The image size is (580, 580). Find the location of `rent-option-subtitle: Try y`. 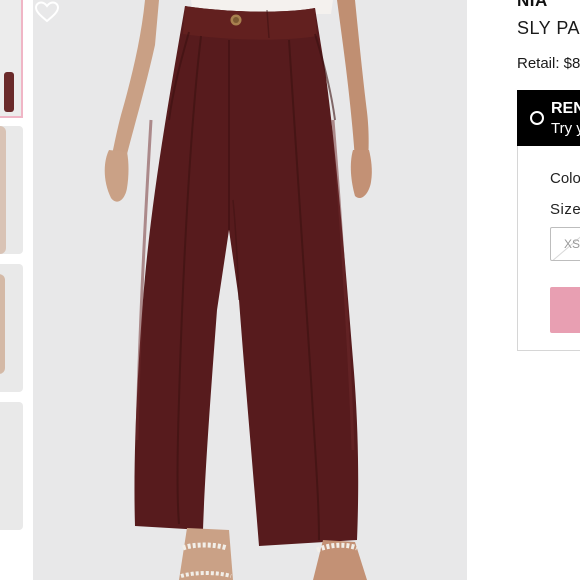

rent-option-subtitle: Try y is located at coordinates (565, 128).